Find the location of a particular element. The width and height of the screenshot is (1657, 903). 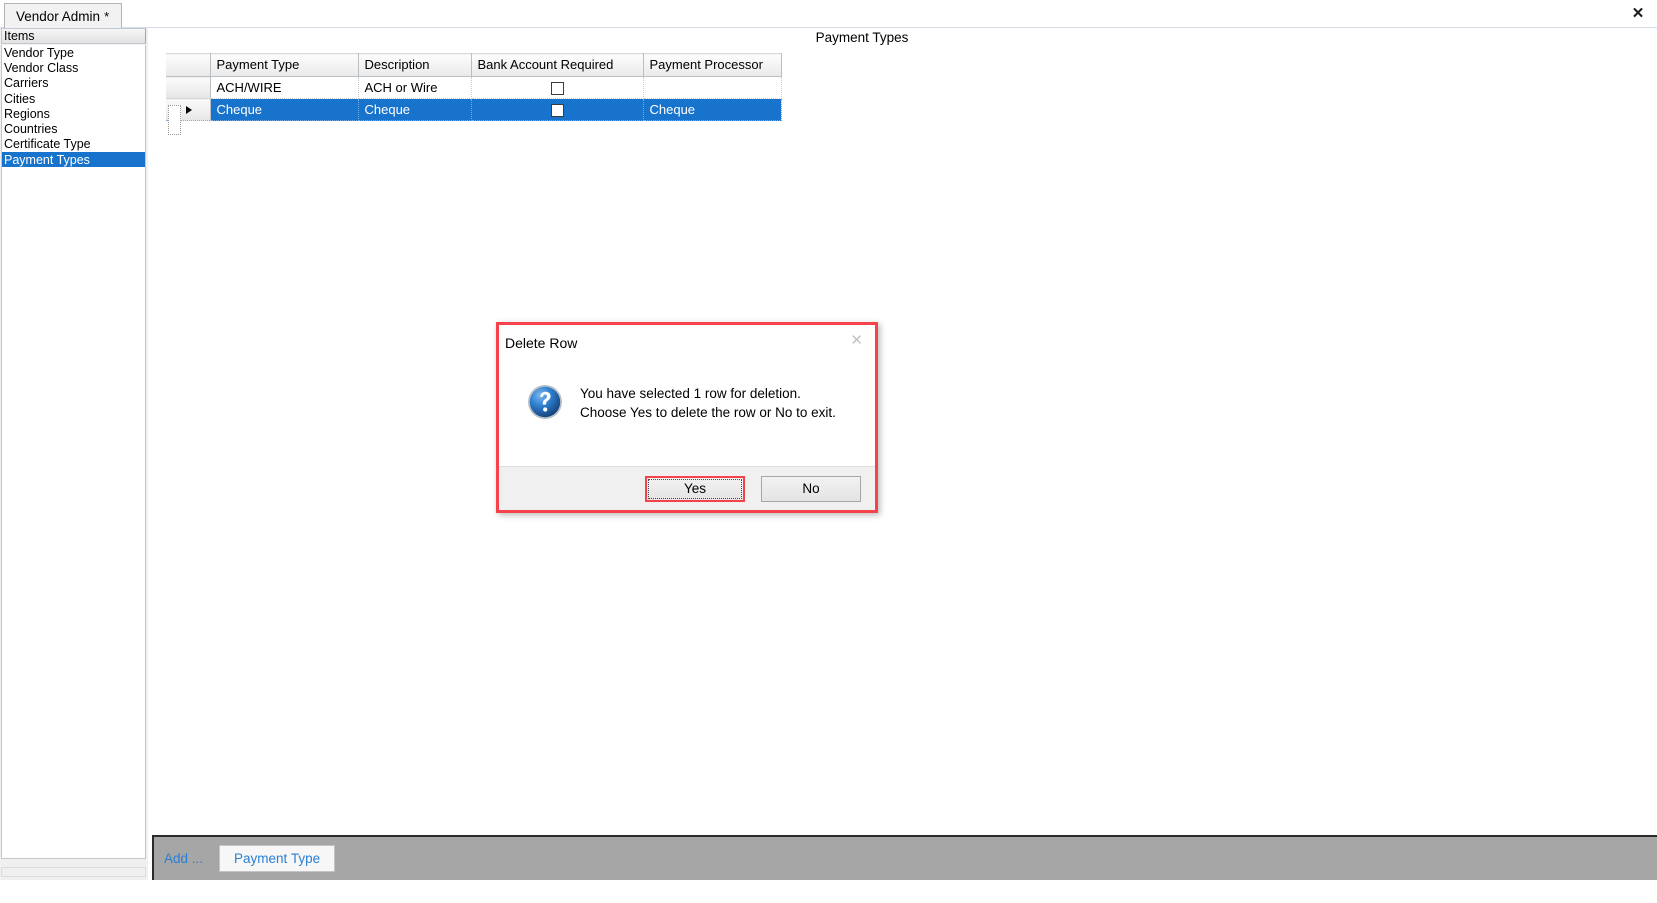

sidebar-item-label: Payment Types is located at coordinates (47, 159).